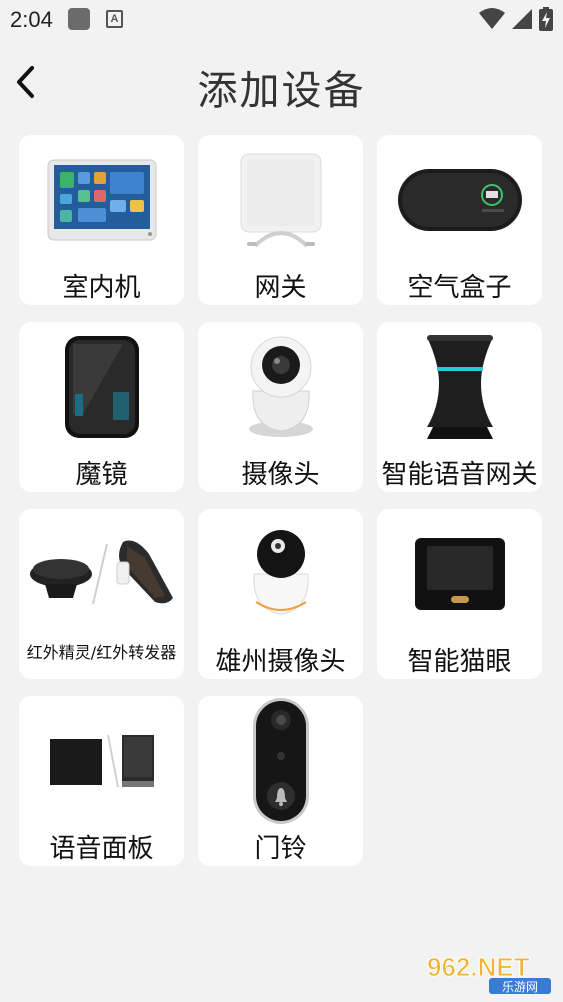  Describe the element at coordinates (459, 288) in the screenshot. I see `device-label: 空气盒子` at that location.